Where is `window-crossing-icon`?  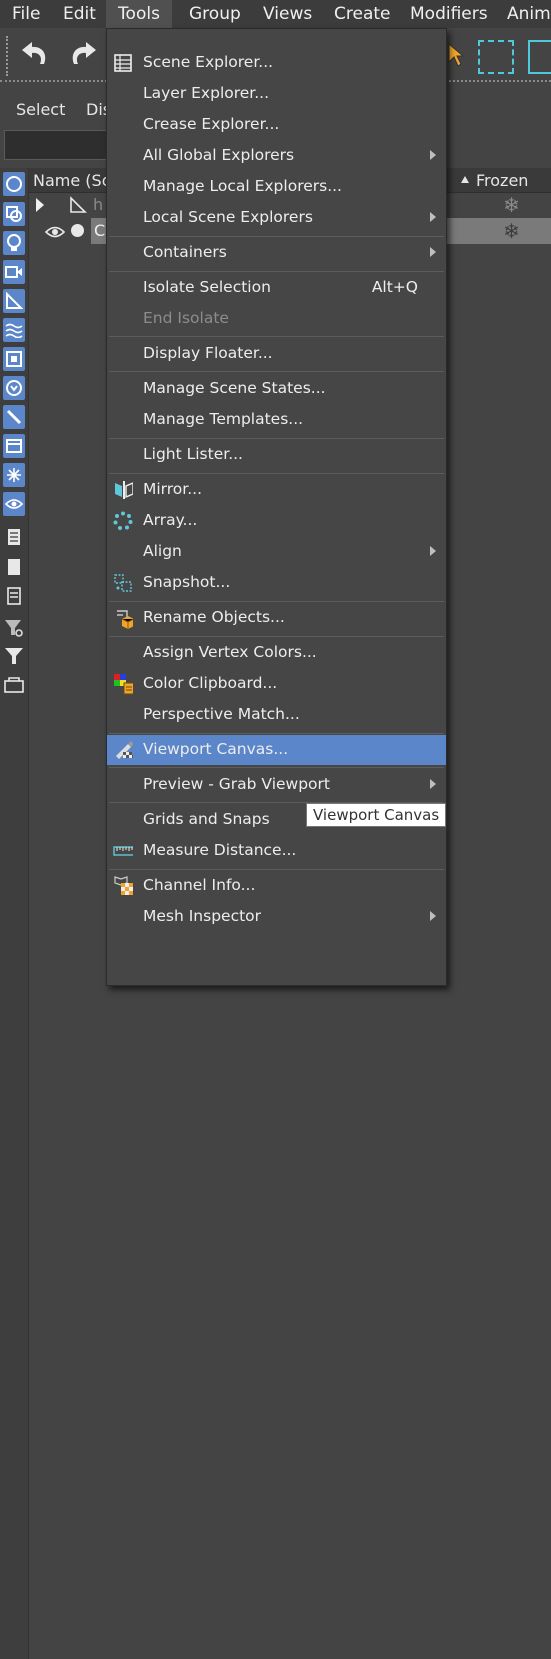
window-crossing-icon is located at coordinates (539, 57).